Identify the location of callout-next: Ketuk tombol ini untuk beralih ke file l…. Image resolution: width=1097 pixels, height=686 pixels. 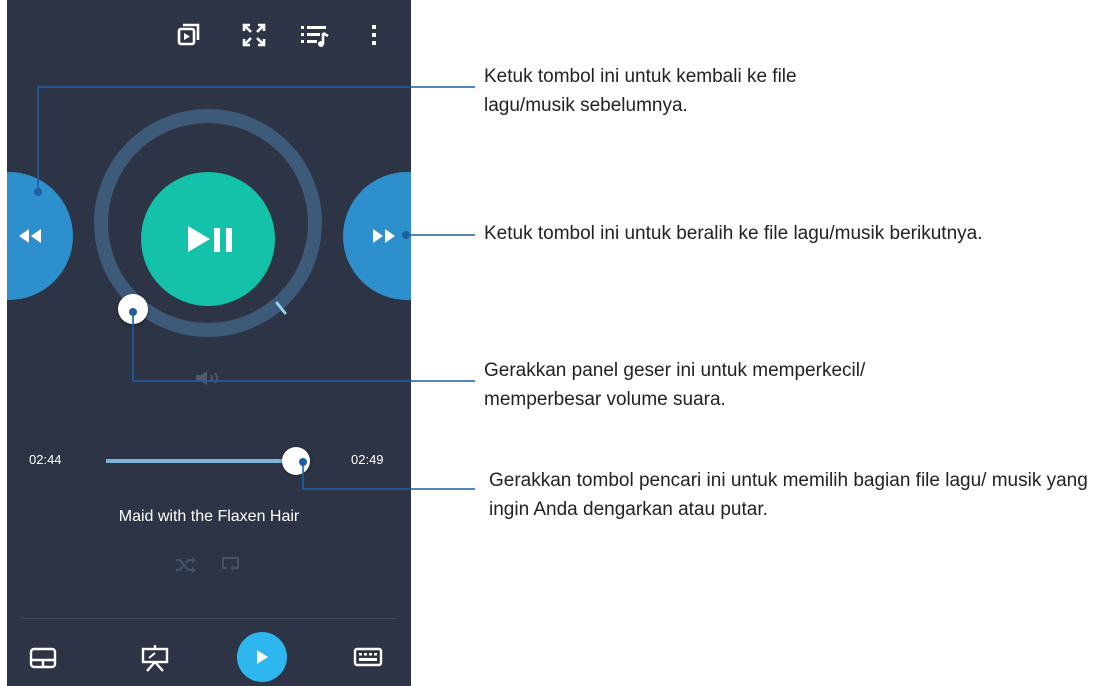
(733, 233).